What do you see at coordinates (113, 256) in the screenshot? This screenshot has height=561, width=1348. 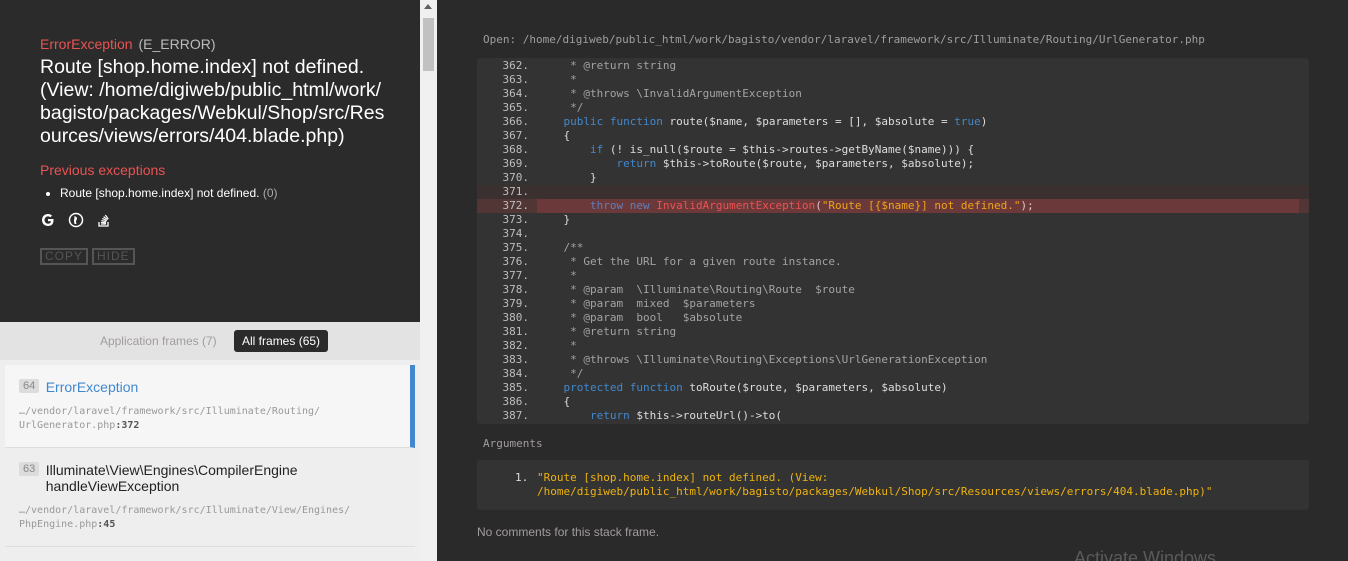 I see `hide-button: HIDE` at bounding box center [113, 256].